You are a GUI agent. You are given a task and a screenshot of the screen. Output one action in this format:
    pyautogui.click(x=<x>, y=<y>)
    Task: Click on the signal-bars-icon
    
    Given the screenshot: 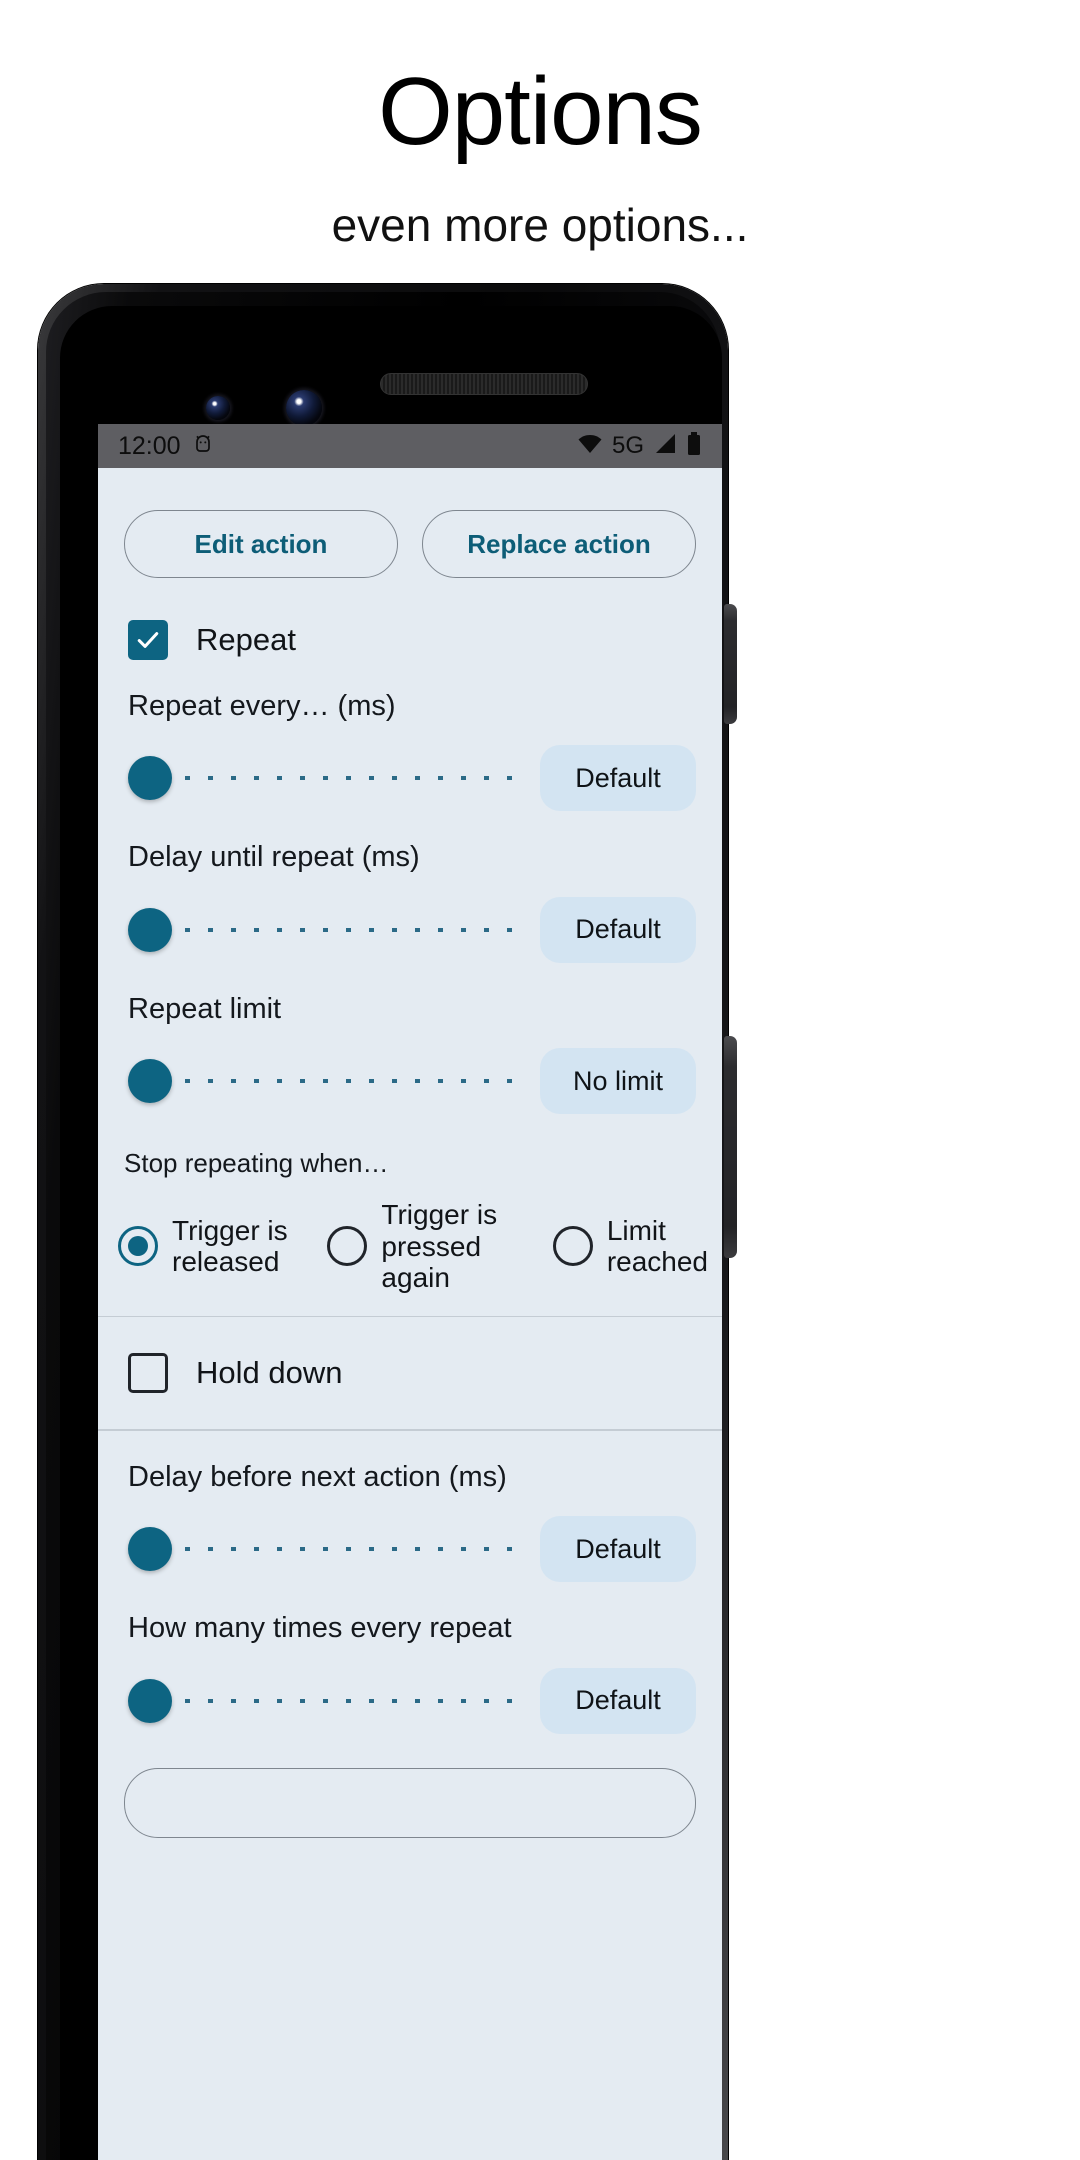 What is the action you would take?
    pyautogui.click(x=665, y=446)
    